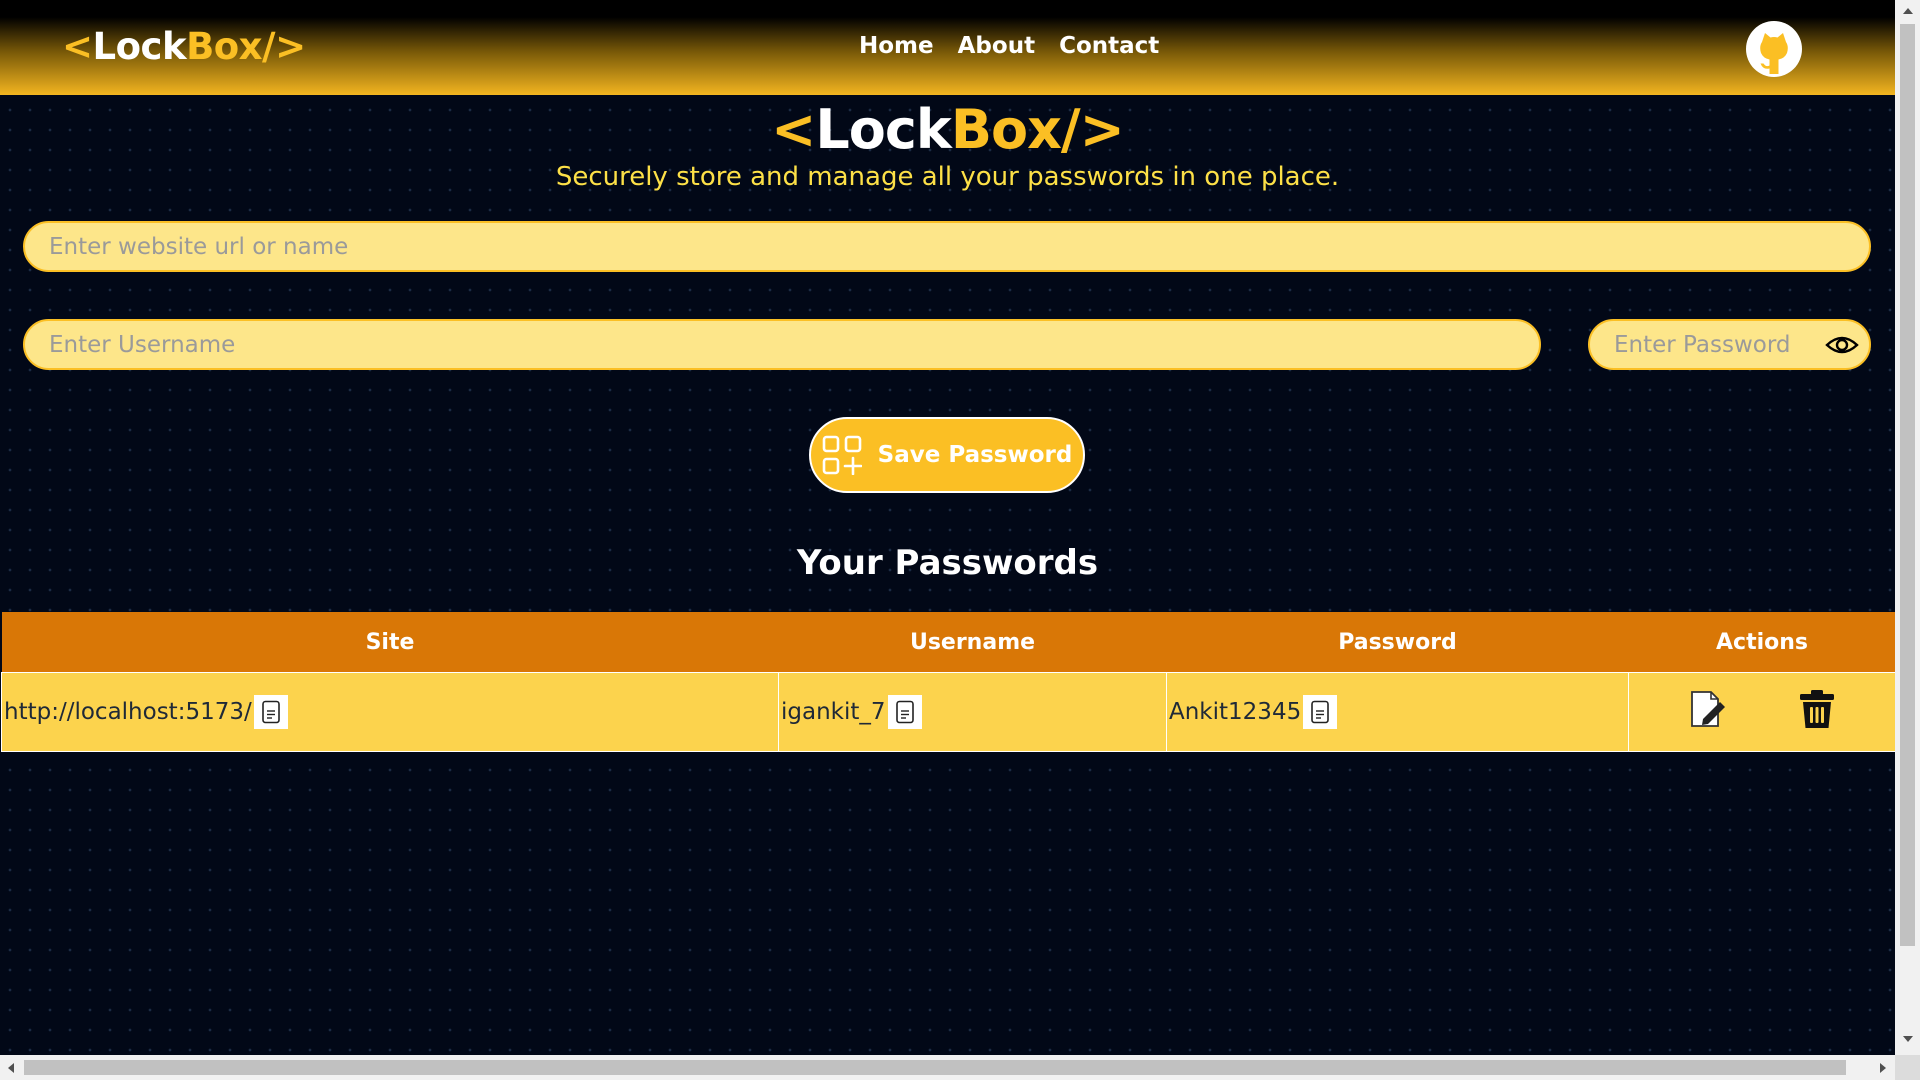  What do you see at coordinates (975, 455) in the screenshot?
I see `save-password-label: Save Password` at bounding box center [975, 455].